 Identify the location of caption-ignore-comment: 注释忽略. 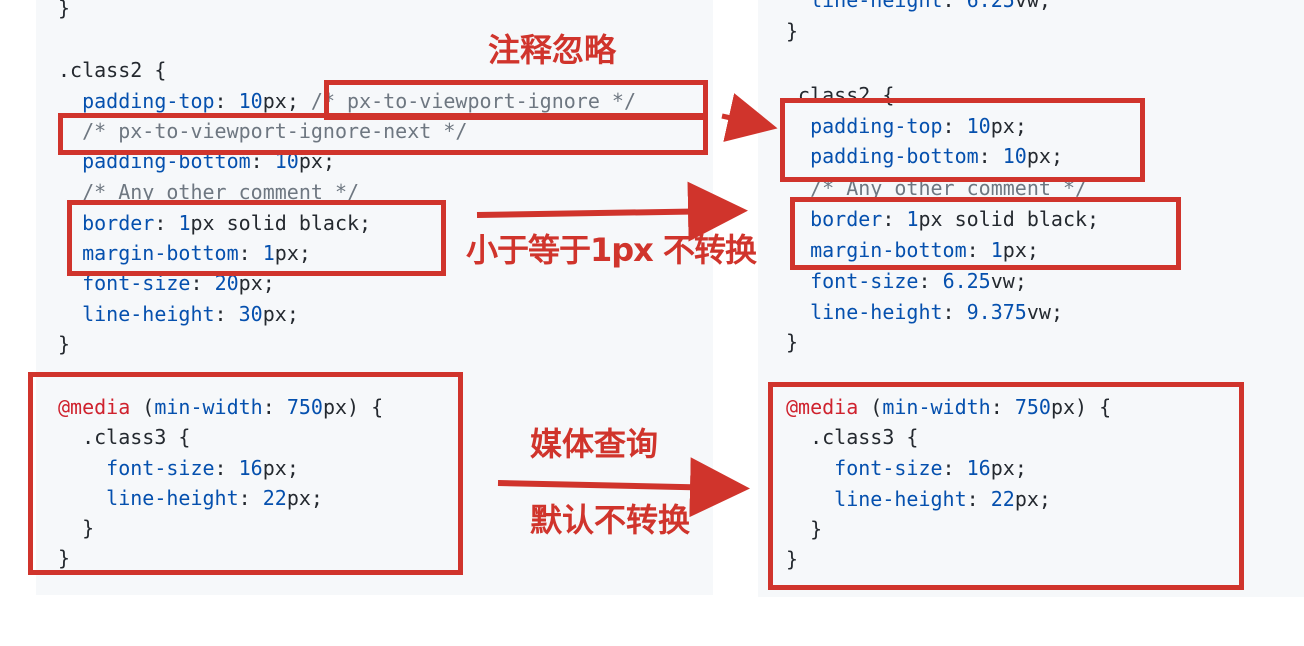
(552, 50).